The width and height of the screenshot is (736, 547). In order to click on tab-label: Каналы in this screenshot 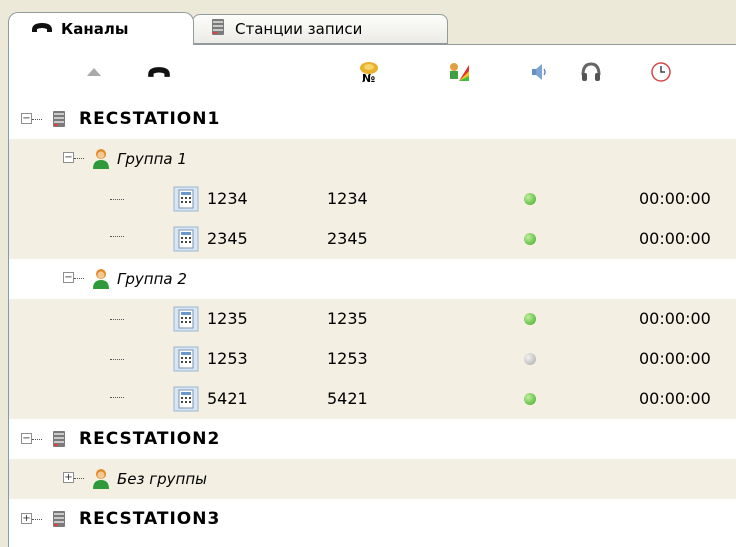, I will do `click(95, 29)`.